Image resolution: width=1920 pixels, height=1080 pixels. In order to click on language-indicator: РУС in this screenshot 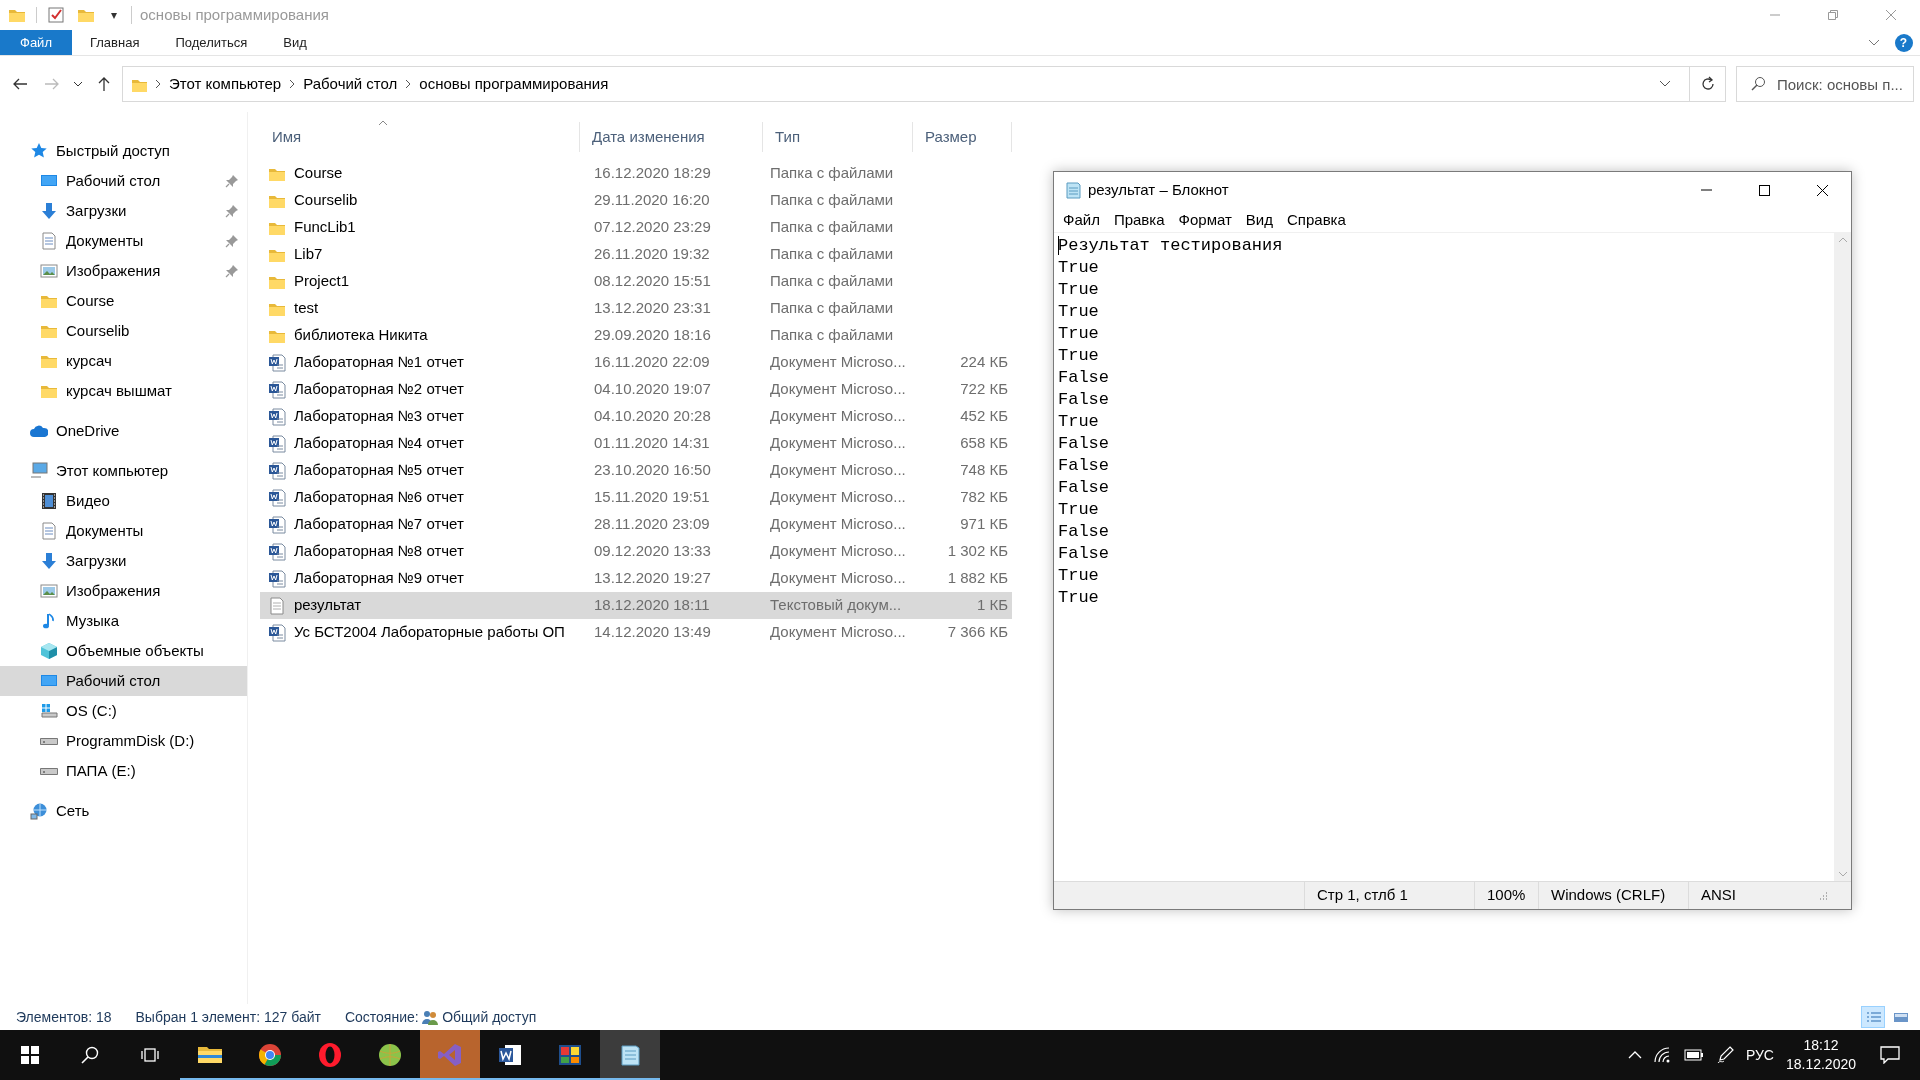, I will do `click(1759, 1055)`.